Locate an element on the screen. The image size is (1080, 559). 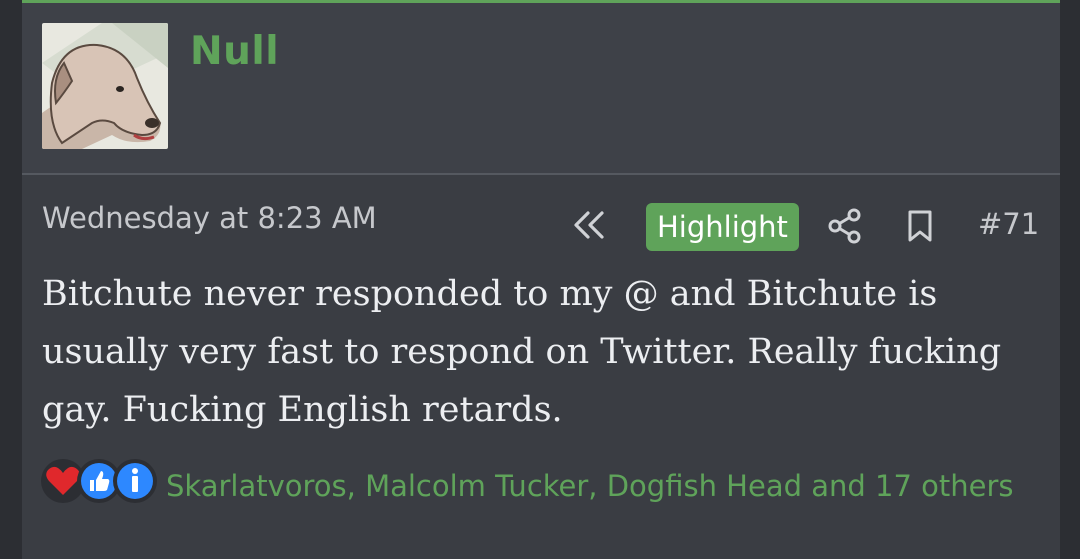
share-icon is located at coordinates (845, 226).